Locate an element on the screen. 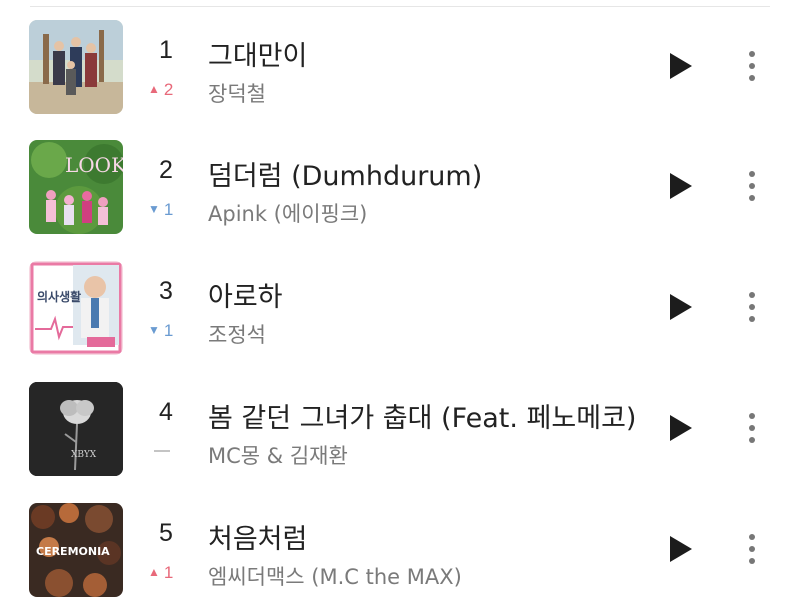 This screenshot has width=800, height=613. rank-change-value: 2 is located at coordinates (168, 89).